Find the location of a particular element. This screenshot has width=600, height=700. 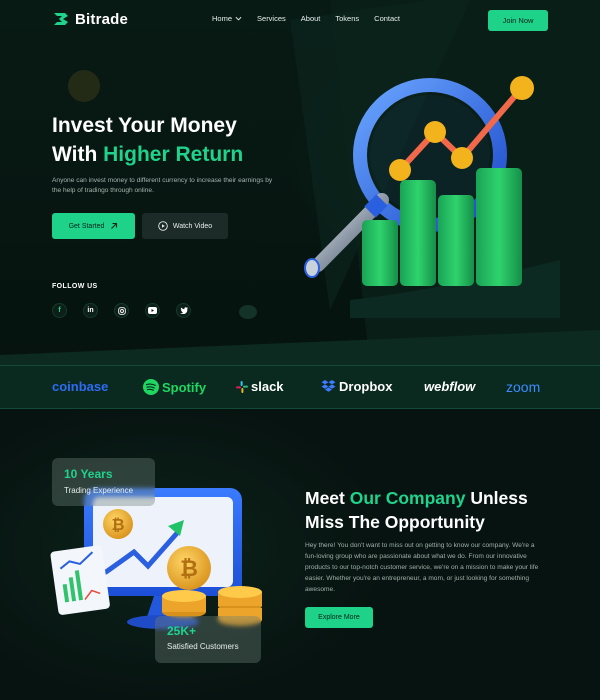

stat-experience-label: Trading Experience is located at coordinates (99, 490).